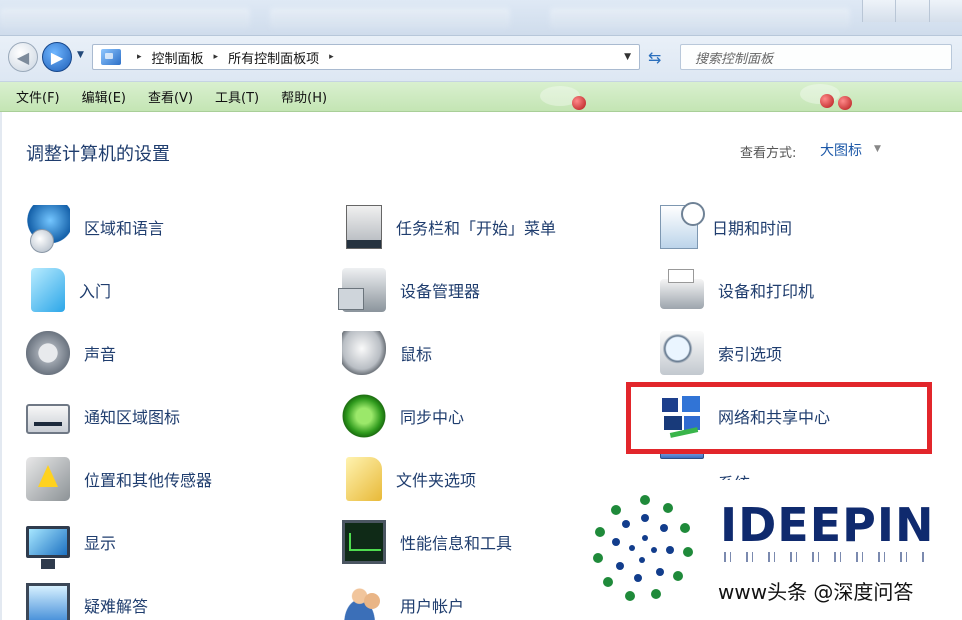 The height and width of the screenshot is (620, 962). What do you see at coordinates (104, 96) in the screenshot?
I see `menu-edit: 编辑(E)` at bounding box center [104, 96].